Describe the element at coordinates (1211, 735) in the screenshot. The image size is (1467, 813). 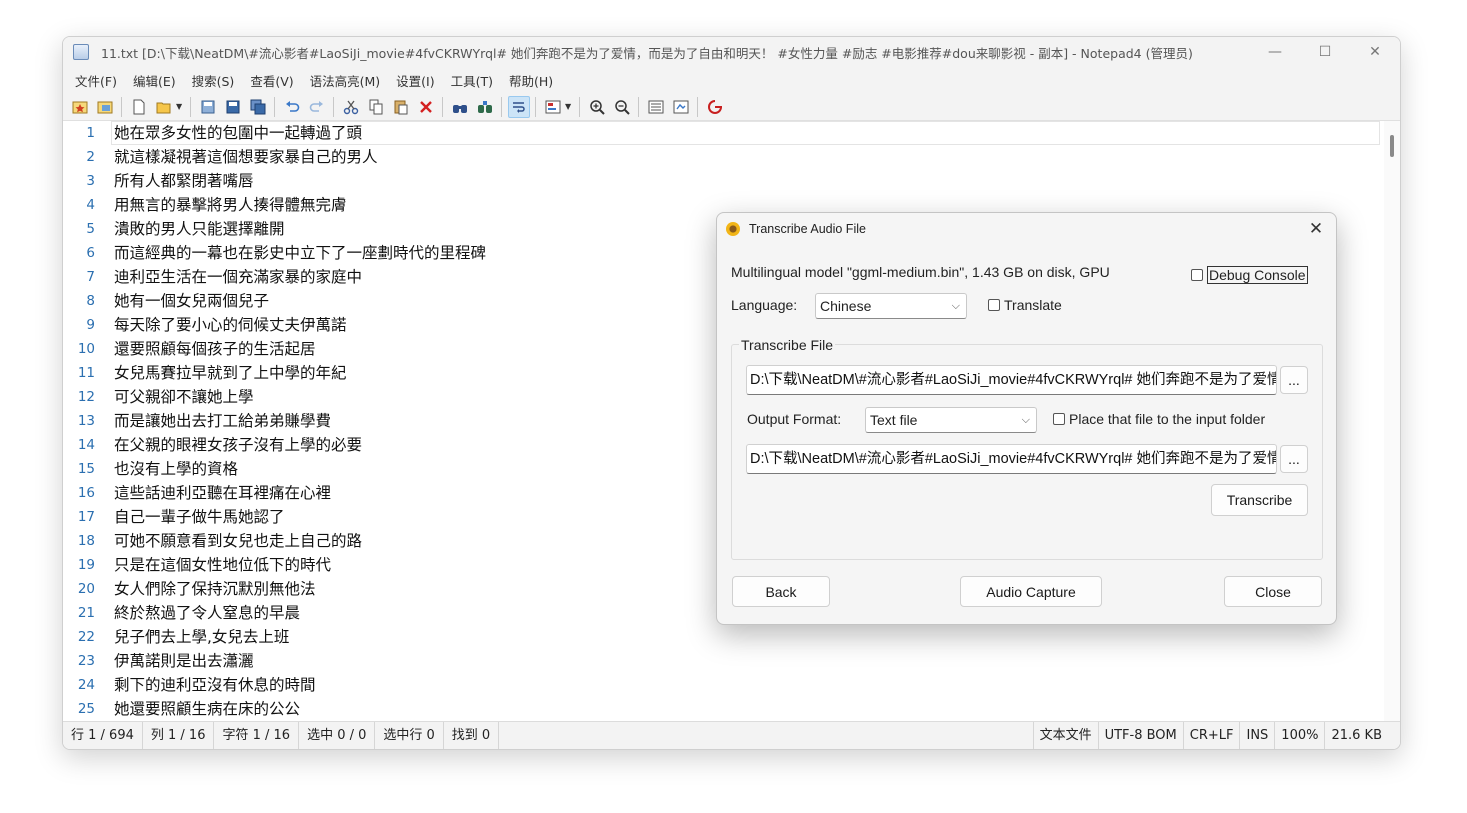
I see `status-eol: CR+LF` at that location.